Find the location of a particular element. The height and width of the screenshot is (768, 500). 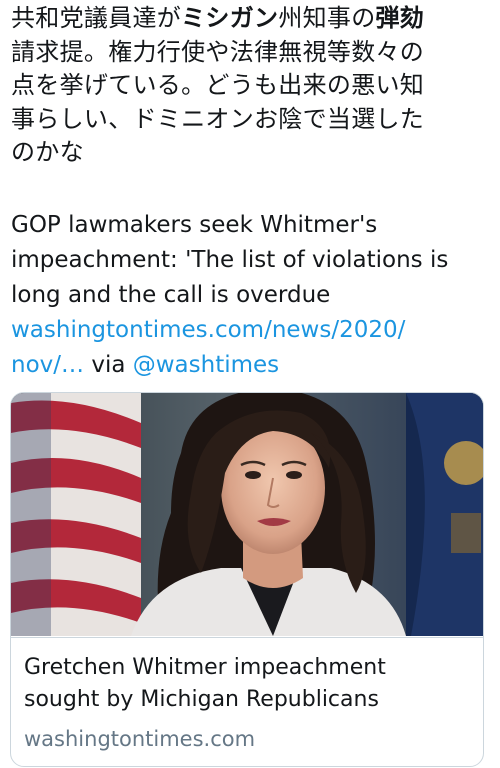

tweet-text-en-line3: long and the call is overdue is located at coordinates (171, 295).